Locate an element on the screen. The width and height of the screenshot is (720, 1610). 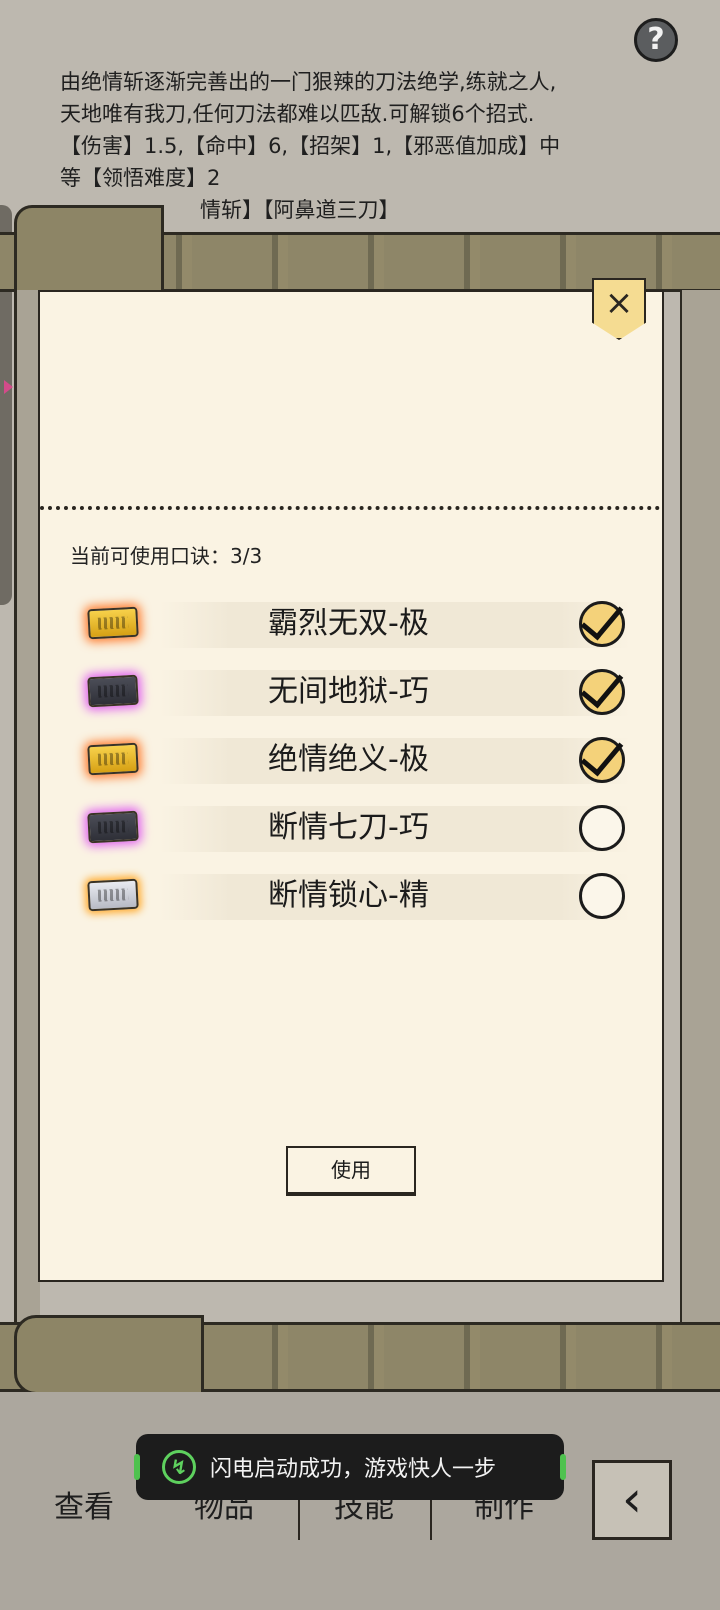
back-button: ‹ is located at coordinates (632, 1500).